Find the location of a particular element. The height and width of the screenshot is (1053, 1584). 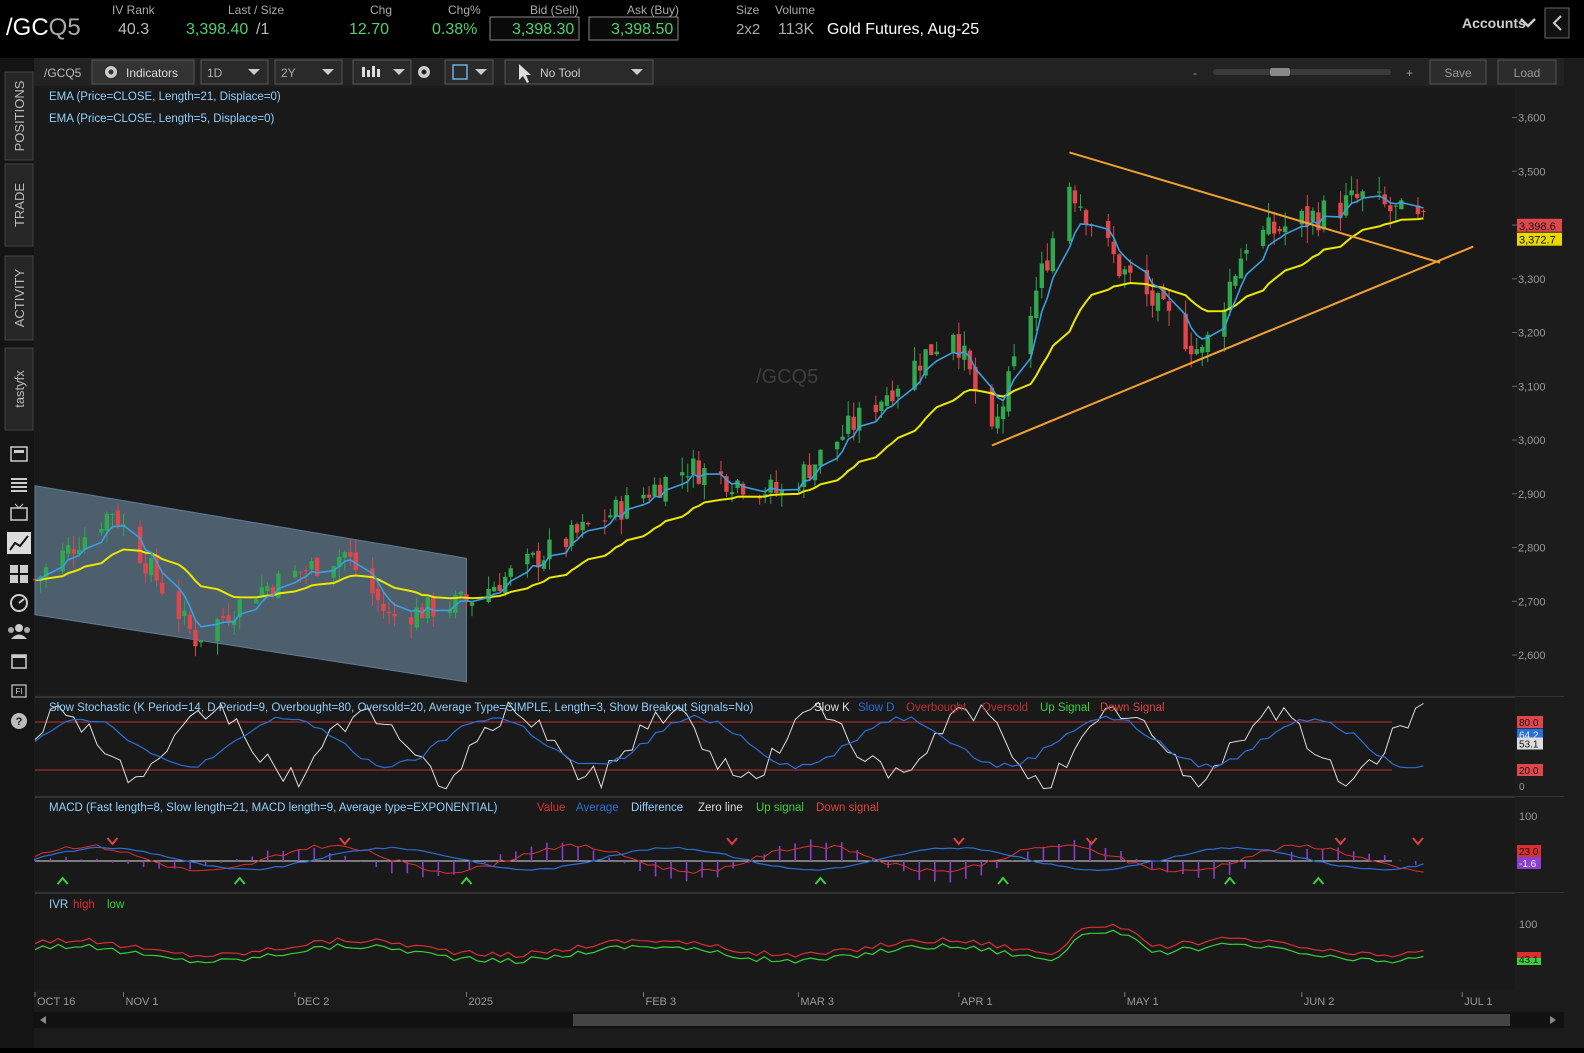

settings-icon is located at coordinates (424, 72).